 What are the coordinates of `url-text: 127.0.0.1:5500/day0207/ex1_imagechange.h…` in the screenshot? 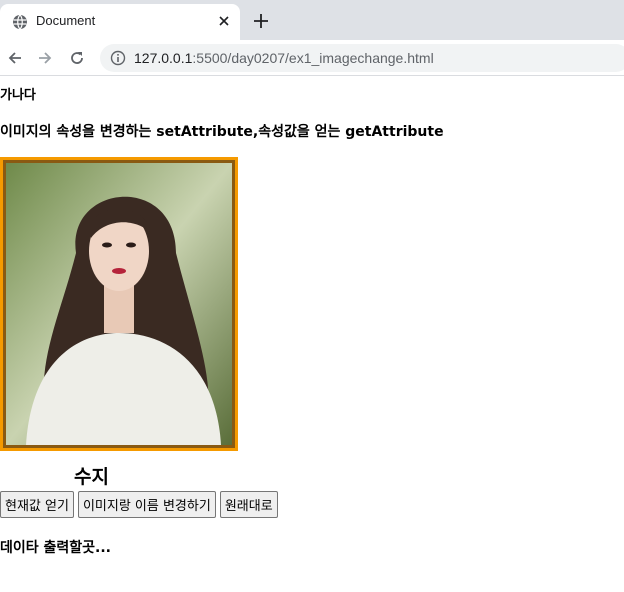 It's located at (284, 58).